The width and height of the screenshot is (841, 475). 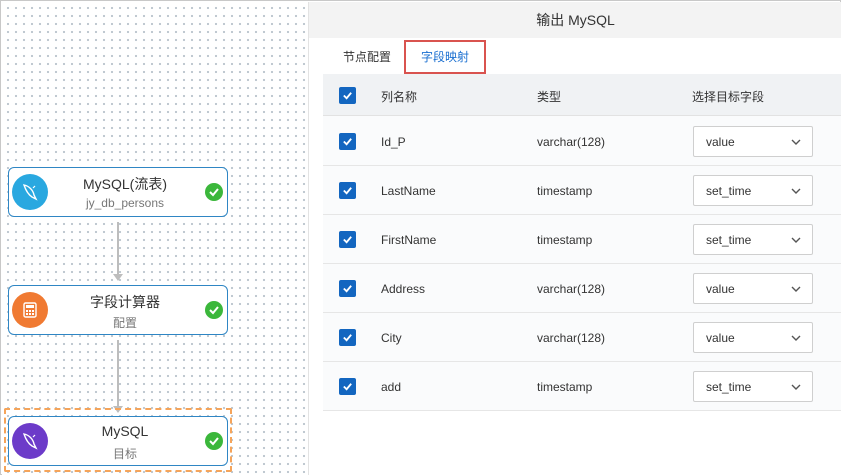 I want to click on node-field-calculator: 字段计算器 配置, so click(x=118, y=310).